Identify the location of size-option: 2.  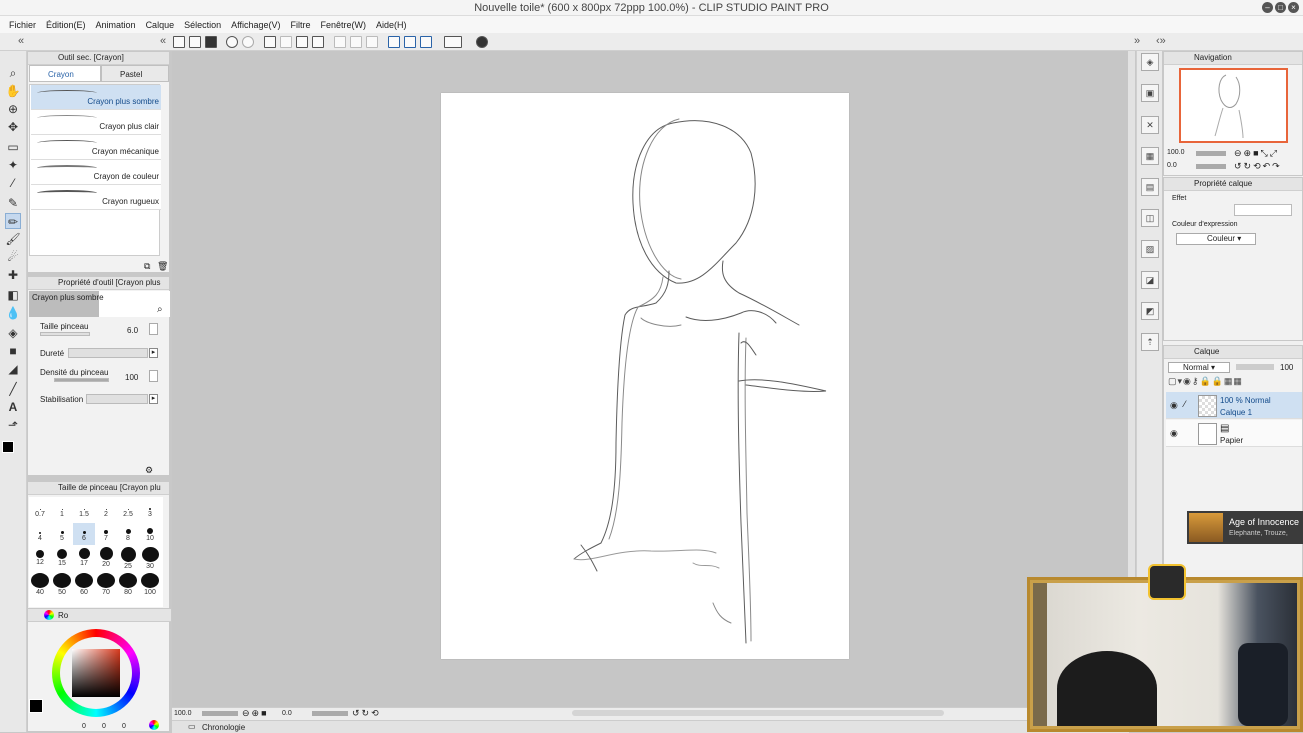
(106, 510).